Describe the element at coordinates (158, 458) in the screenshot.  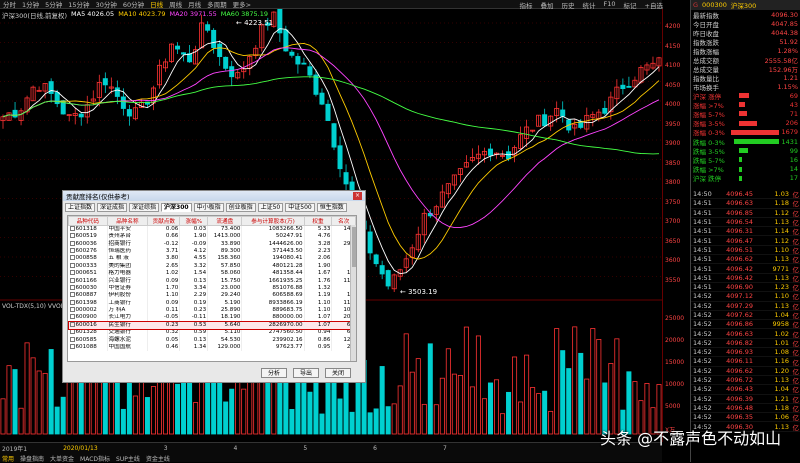
I see `bottom-tab-5: 资金主线` at that location.